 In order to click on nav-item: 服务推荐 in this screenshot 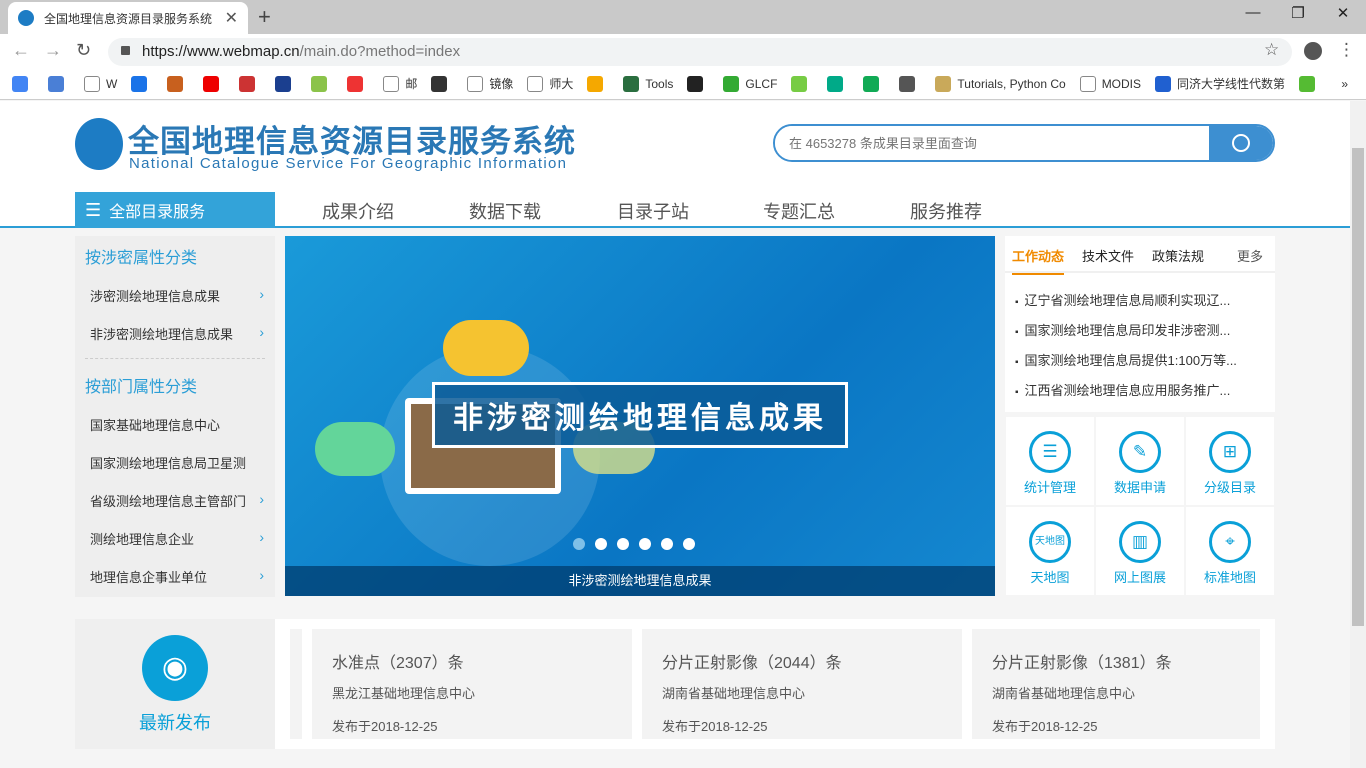, I will do `click(946, 211)`.